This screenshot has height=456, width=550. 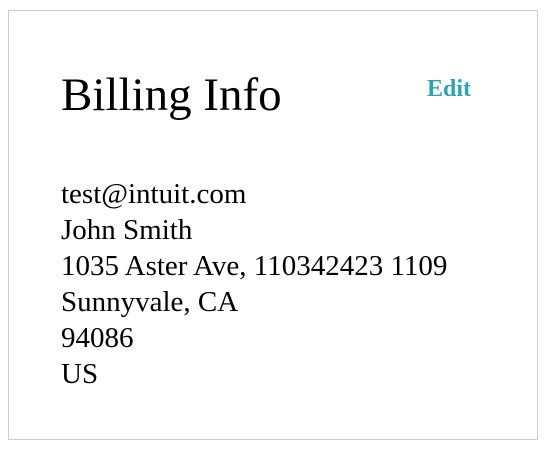 What do you see at coordinates (171, 95) in the screenshot?
I see `billing-info-title: Billing Info` at bounding box center [171, 95].